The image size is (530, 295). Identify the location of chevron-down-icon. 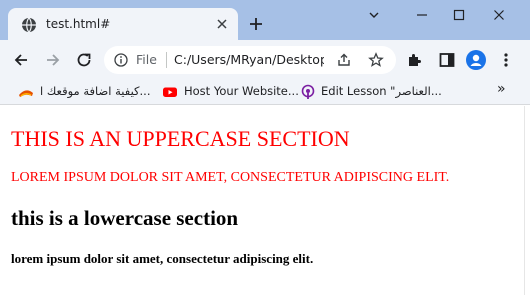
(374, 15).